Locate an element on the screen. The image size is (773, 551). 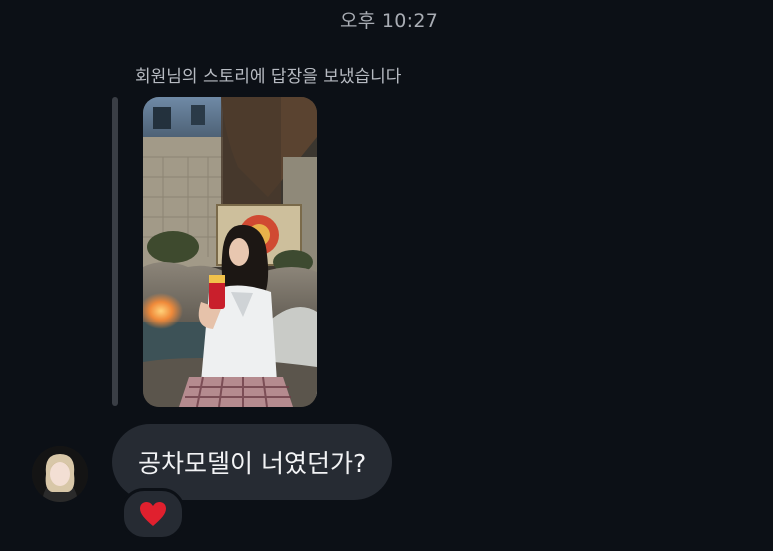
sender-avatar is located at coordinates (60, 474).